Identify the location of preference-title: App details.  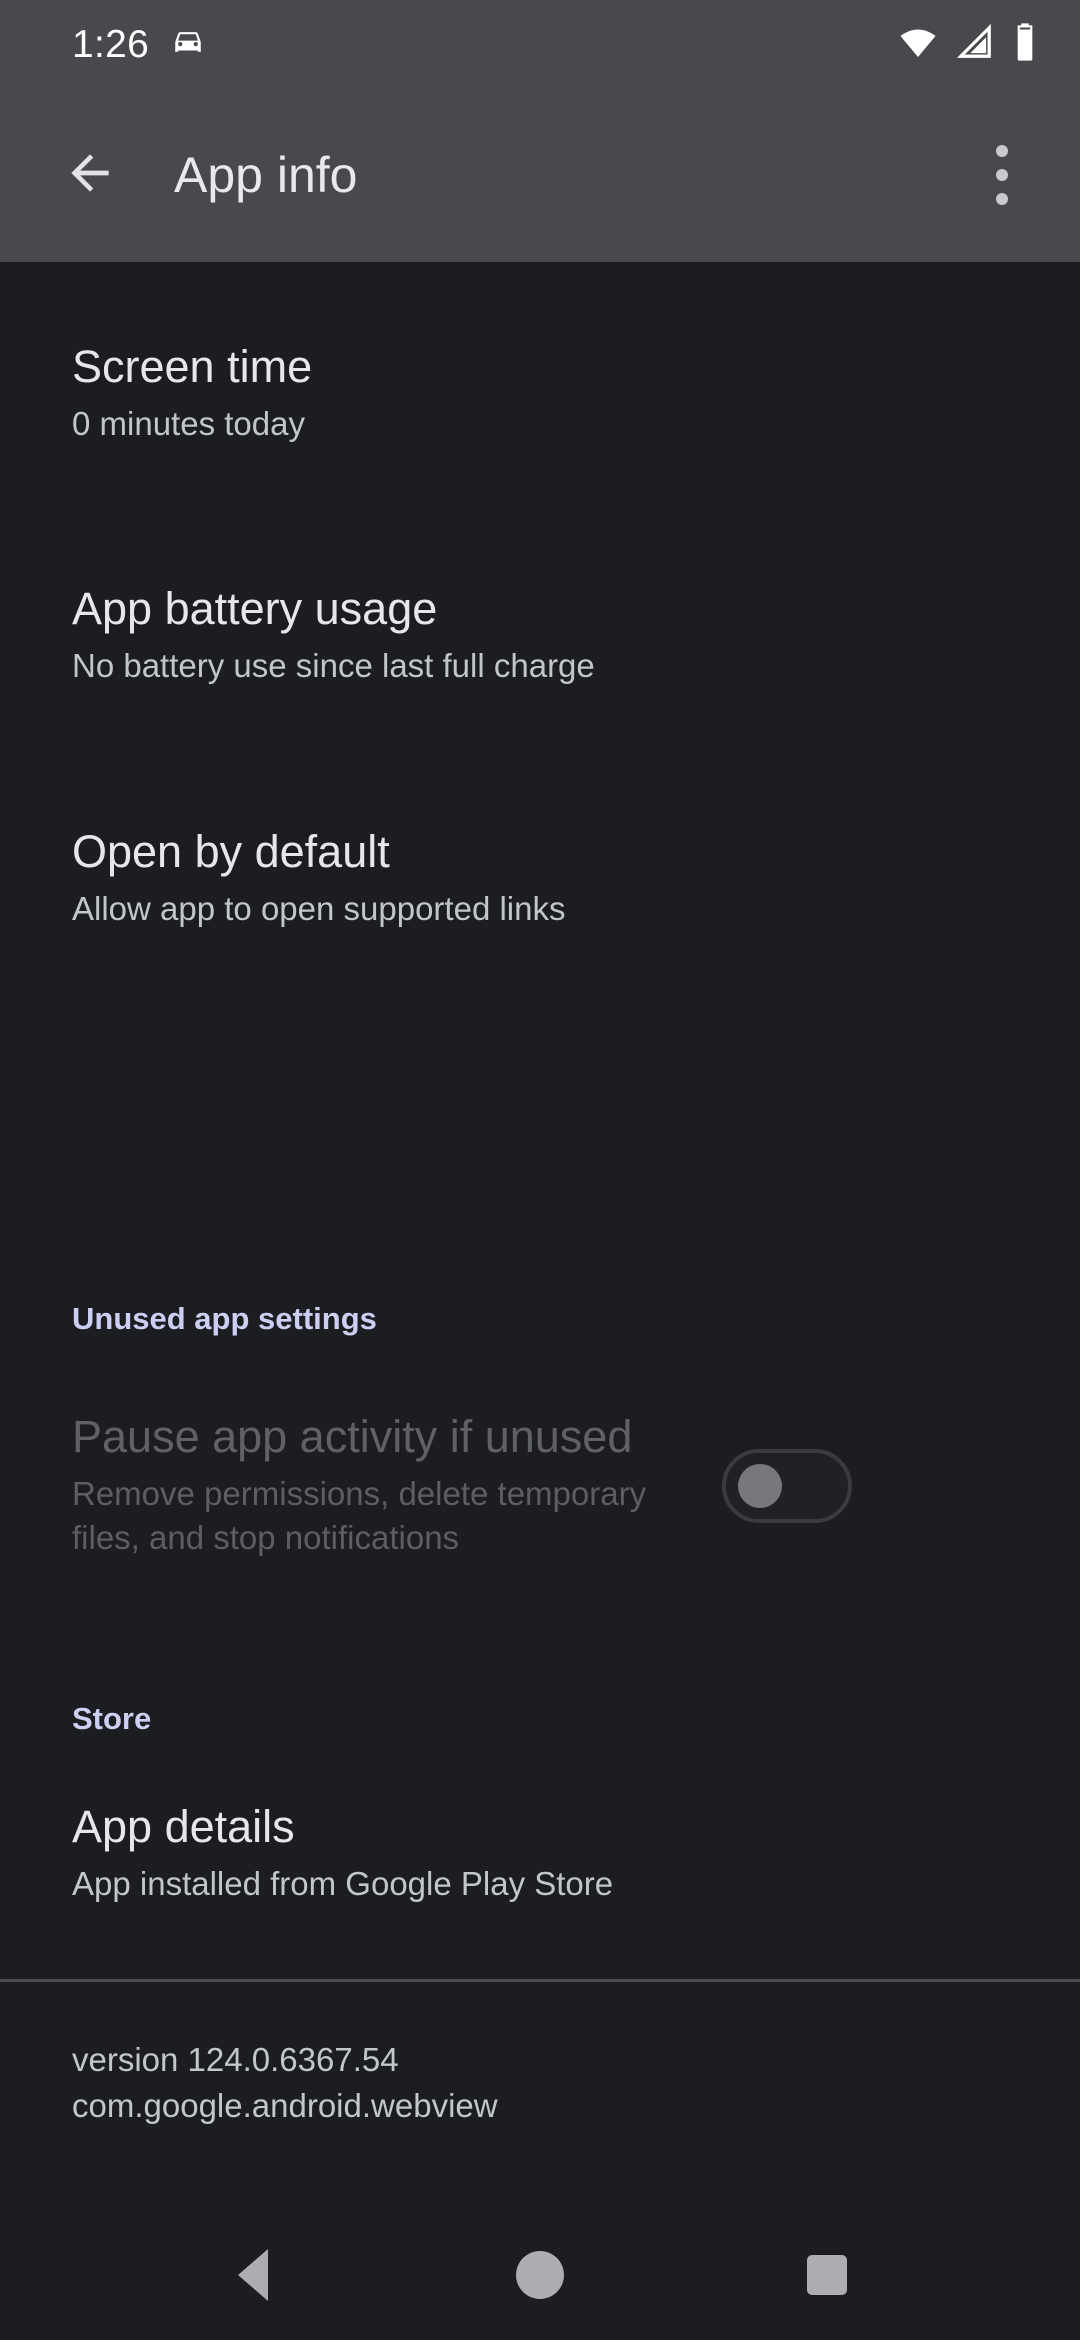
(183, 1826).